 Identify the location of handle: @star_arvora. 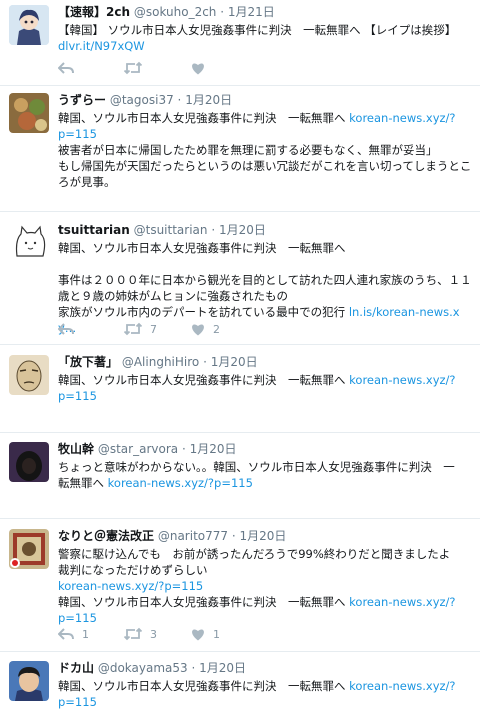
(138, 449).